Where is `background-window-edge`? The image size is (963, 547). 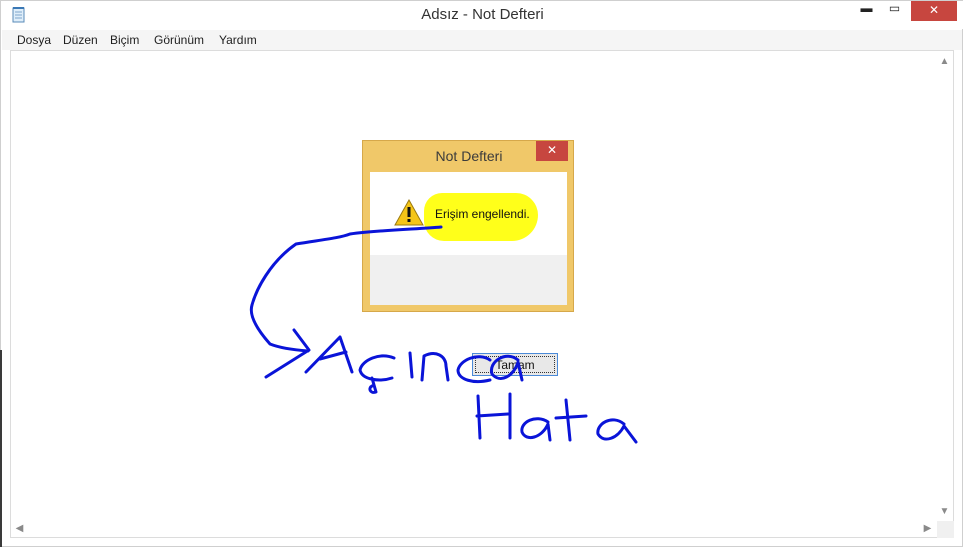 background-window-edge is located at coordinates (1, 448).